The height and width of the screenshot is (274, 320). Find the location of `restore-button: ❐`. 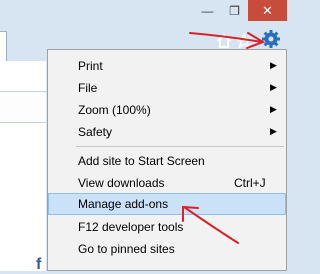

restore-button: ❐ is located at coordinates (234, 10).